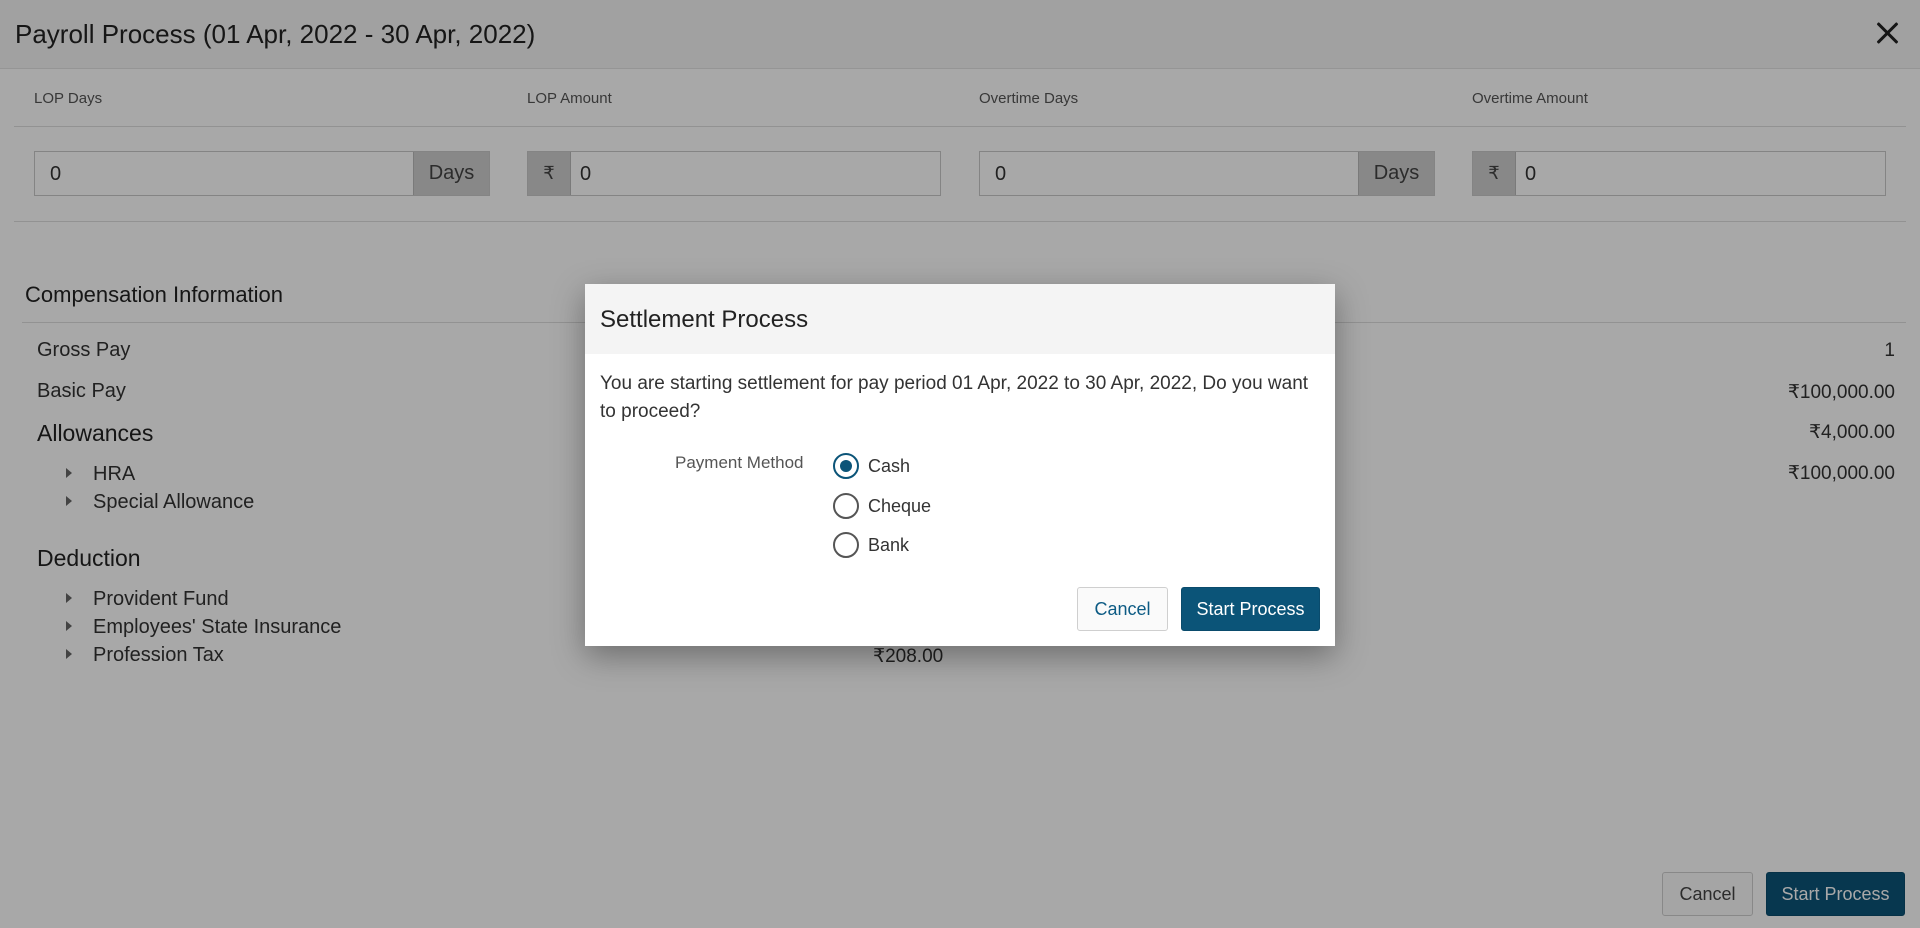  I want to click on radio-cash, so click(846, 466).